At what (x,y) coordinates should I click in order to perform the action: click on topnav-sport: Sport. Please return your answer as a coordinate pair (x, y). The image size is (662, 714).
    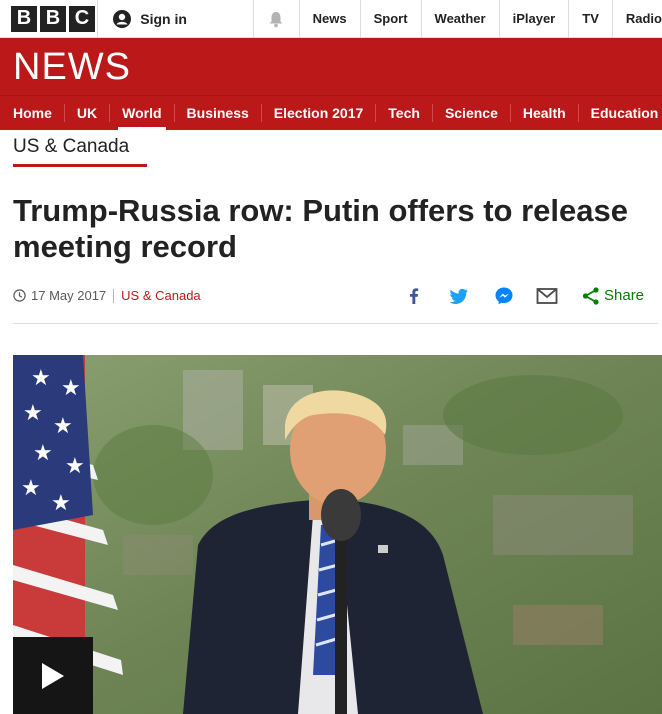
    Looking at the image, I should click on (391, 18).